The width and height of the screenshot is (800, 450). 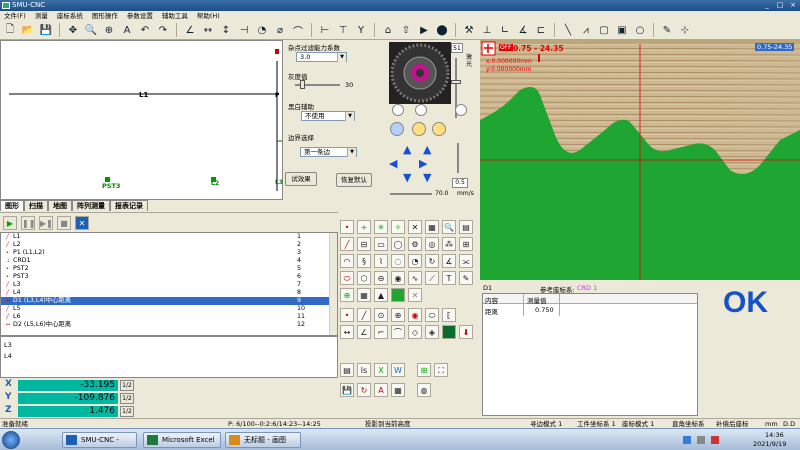 I want to click on line-tool-icon: ╱, so click(x=347, y=244).